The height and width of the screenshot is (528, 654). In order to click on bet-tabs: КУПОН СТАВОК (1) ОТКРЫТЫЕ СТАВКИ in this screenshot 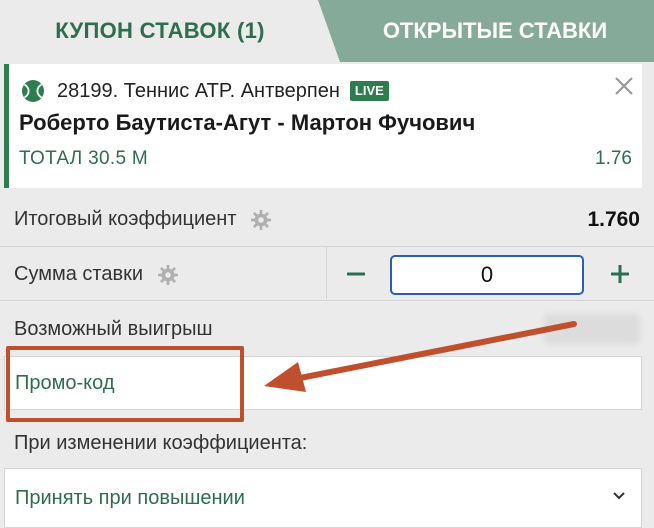, I will do `click(327, 31)`.